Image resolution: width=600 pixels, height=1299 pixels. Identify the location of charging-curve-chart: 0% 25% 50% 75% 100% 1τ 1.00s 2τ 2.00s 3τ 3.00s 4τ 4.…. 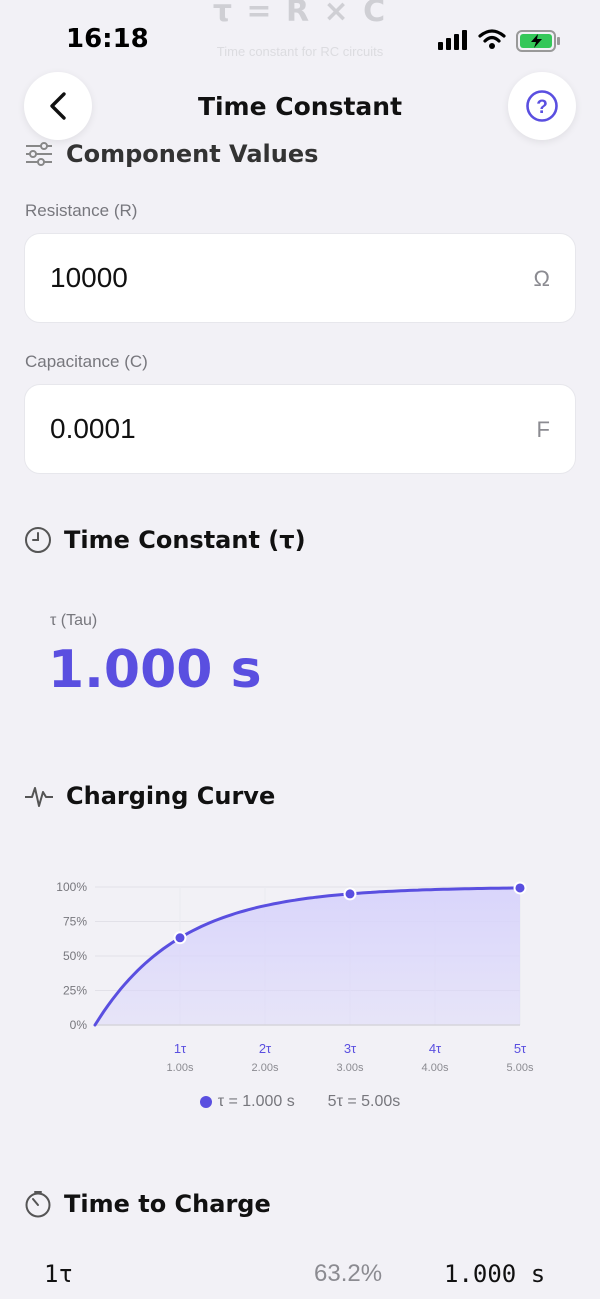
(295, 977).